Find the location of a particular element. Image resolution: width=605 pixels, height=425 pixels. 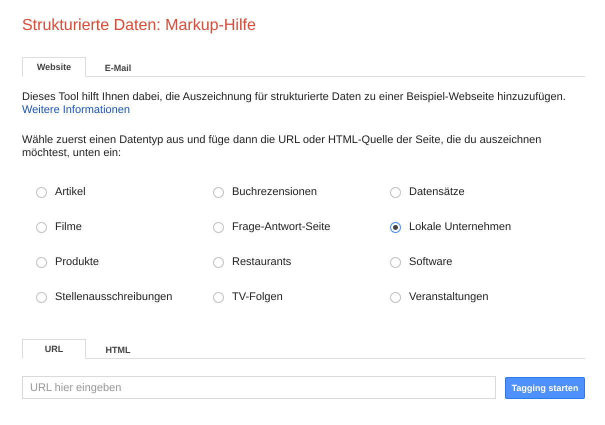

tab: URL is located at coordinates (54, 349).